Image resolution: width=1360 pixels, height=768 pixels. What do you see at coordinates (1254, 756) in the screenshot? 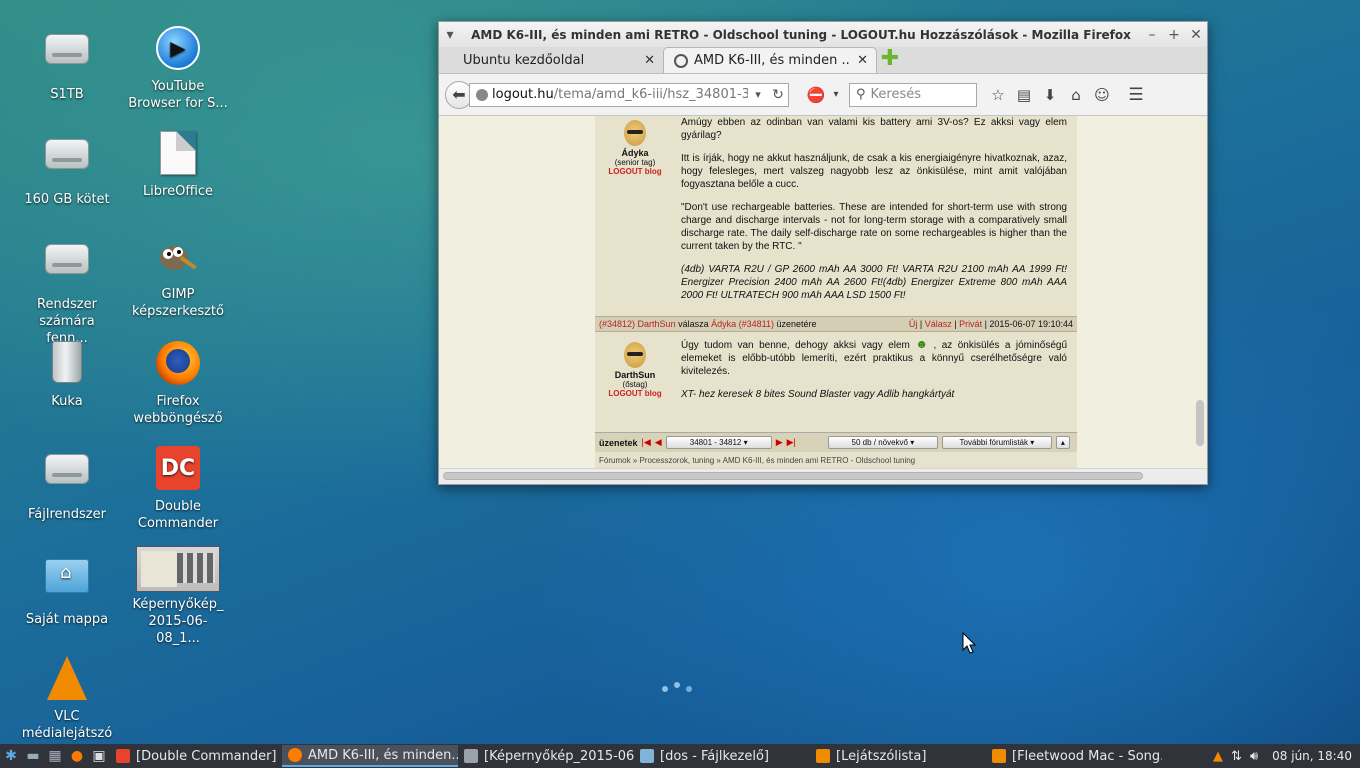
I see `volume-icon: 🔊︎` at bounding box center [1254, 756].